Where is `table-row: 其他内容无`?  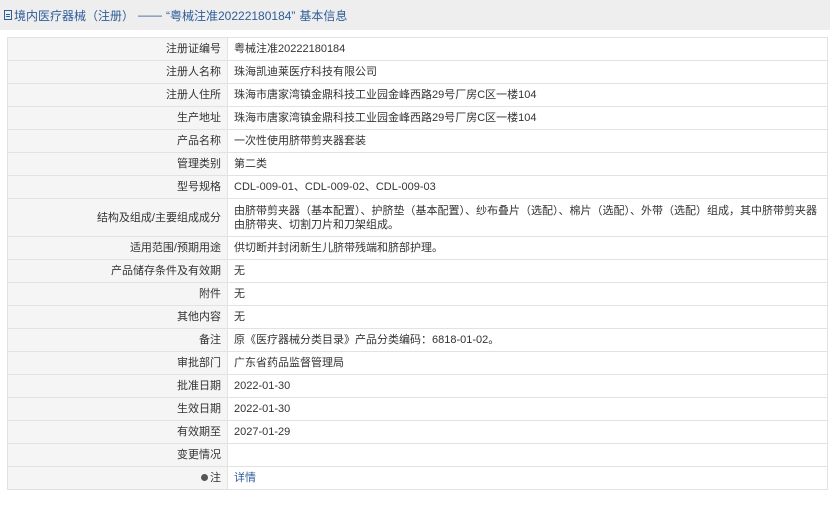 table-row: 其他内容无 is located at coordinates (417, 317).